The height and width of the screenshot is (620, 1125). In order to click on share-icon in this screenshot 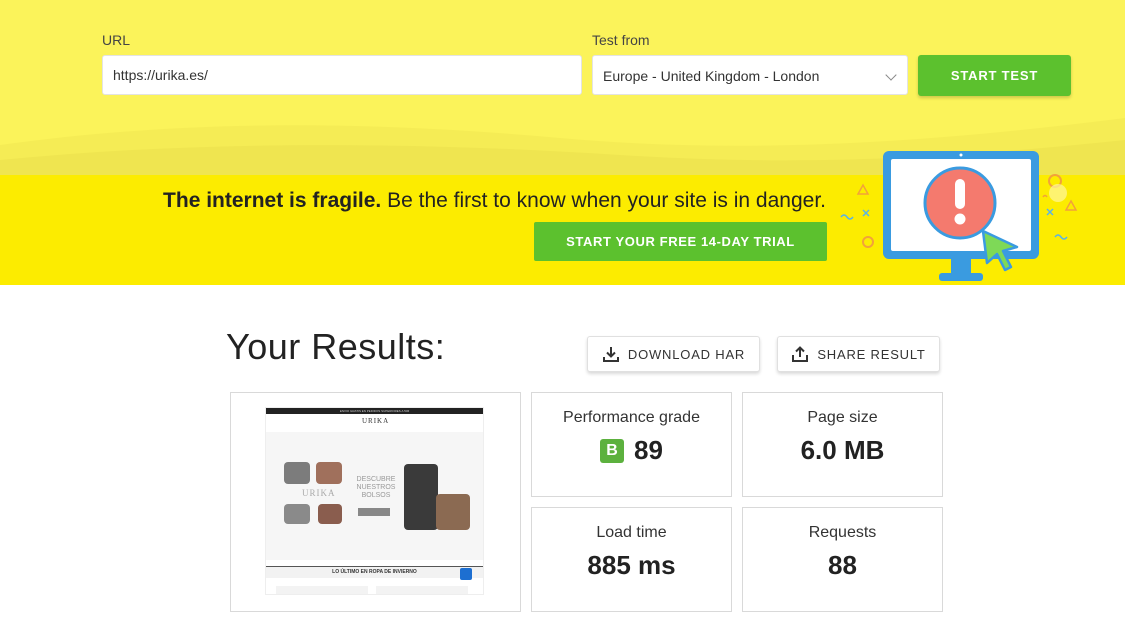, I will do `click(800, 354)`.